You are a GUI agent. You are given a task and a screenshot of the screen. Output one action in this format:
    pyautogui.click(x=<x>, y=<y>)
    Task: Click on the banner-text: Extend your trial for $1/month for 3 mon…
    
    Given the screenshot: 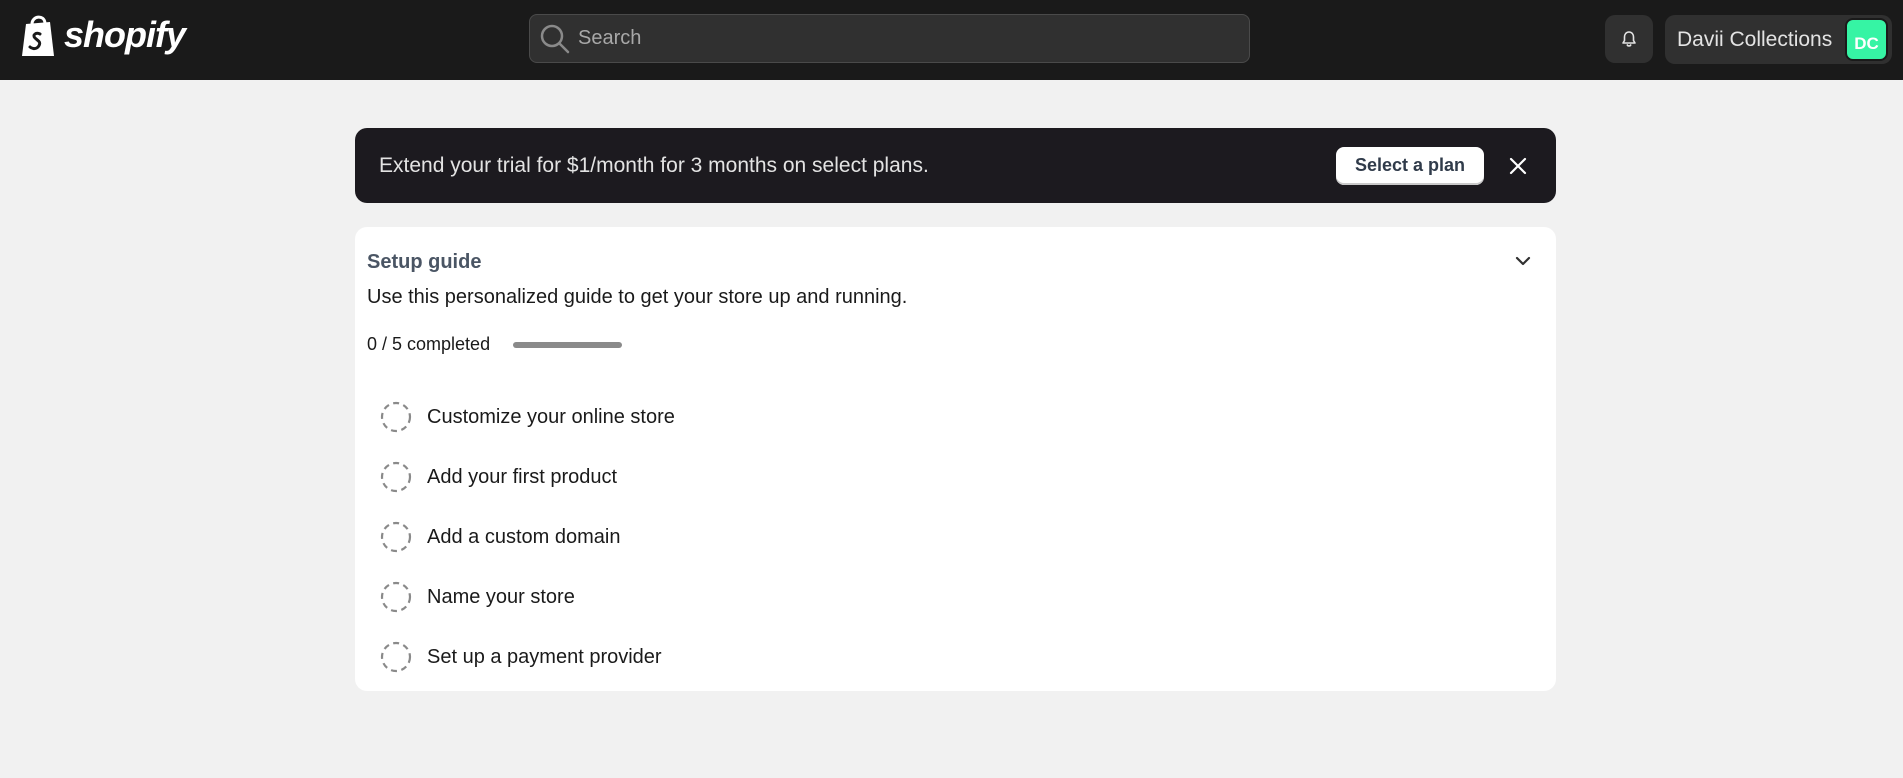 What is the action you would take?
    pyautogui.click(x=654, y=165)
    